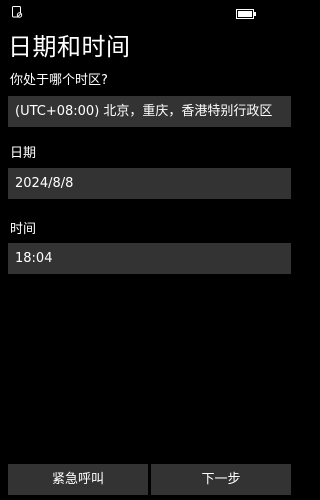 This screenshot has width=320, height=500. I want to click on phone-sim-icon, so click(17, 10).